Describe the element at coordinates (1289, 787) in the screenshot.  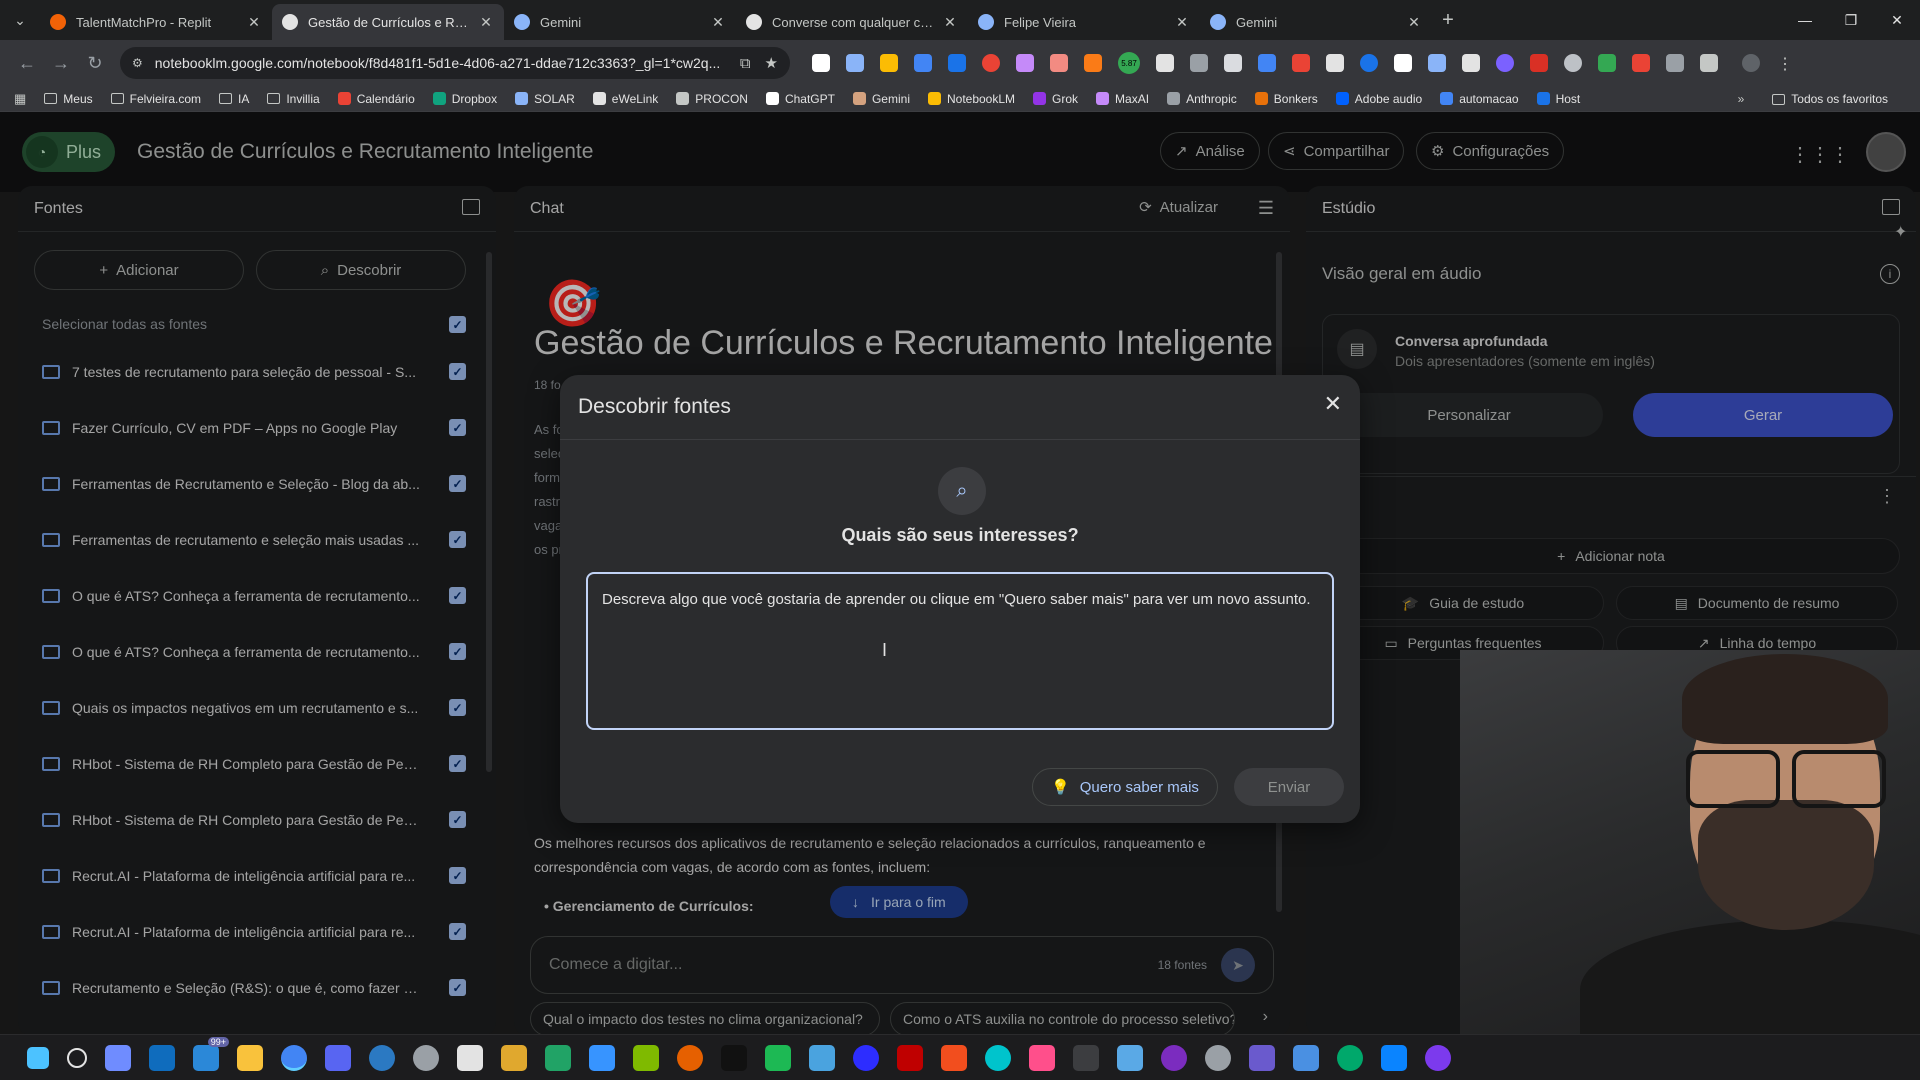
I see `send-button: Enviar` at that location.